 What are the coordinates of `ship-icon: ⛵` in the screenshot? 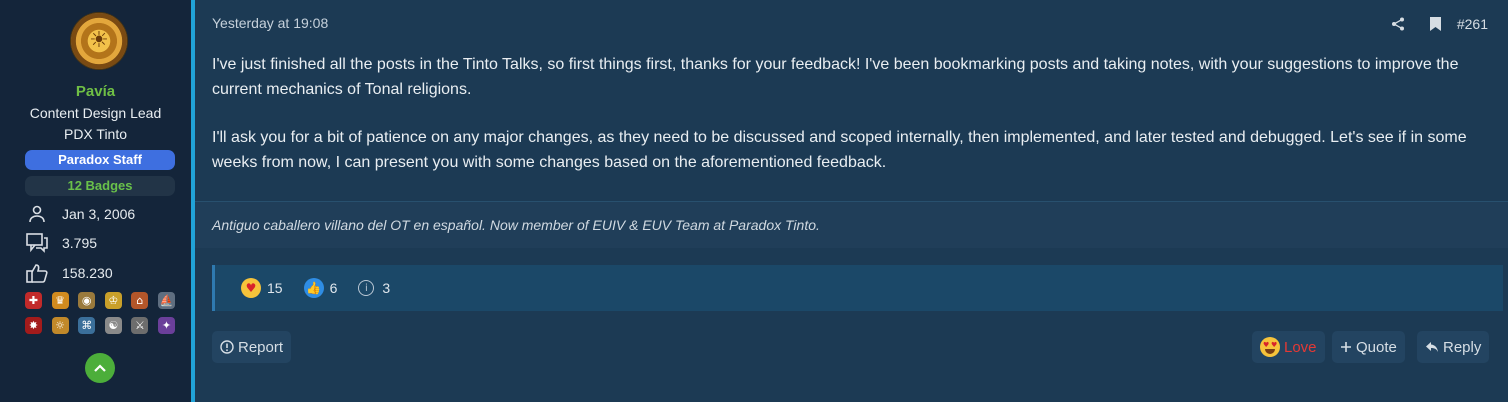 It's located at (166, 300).